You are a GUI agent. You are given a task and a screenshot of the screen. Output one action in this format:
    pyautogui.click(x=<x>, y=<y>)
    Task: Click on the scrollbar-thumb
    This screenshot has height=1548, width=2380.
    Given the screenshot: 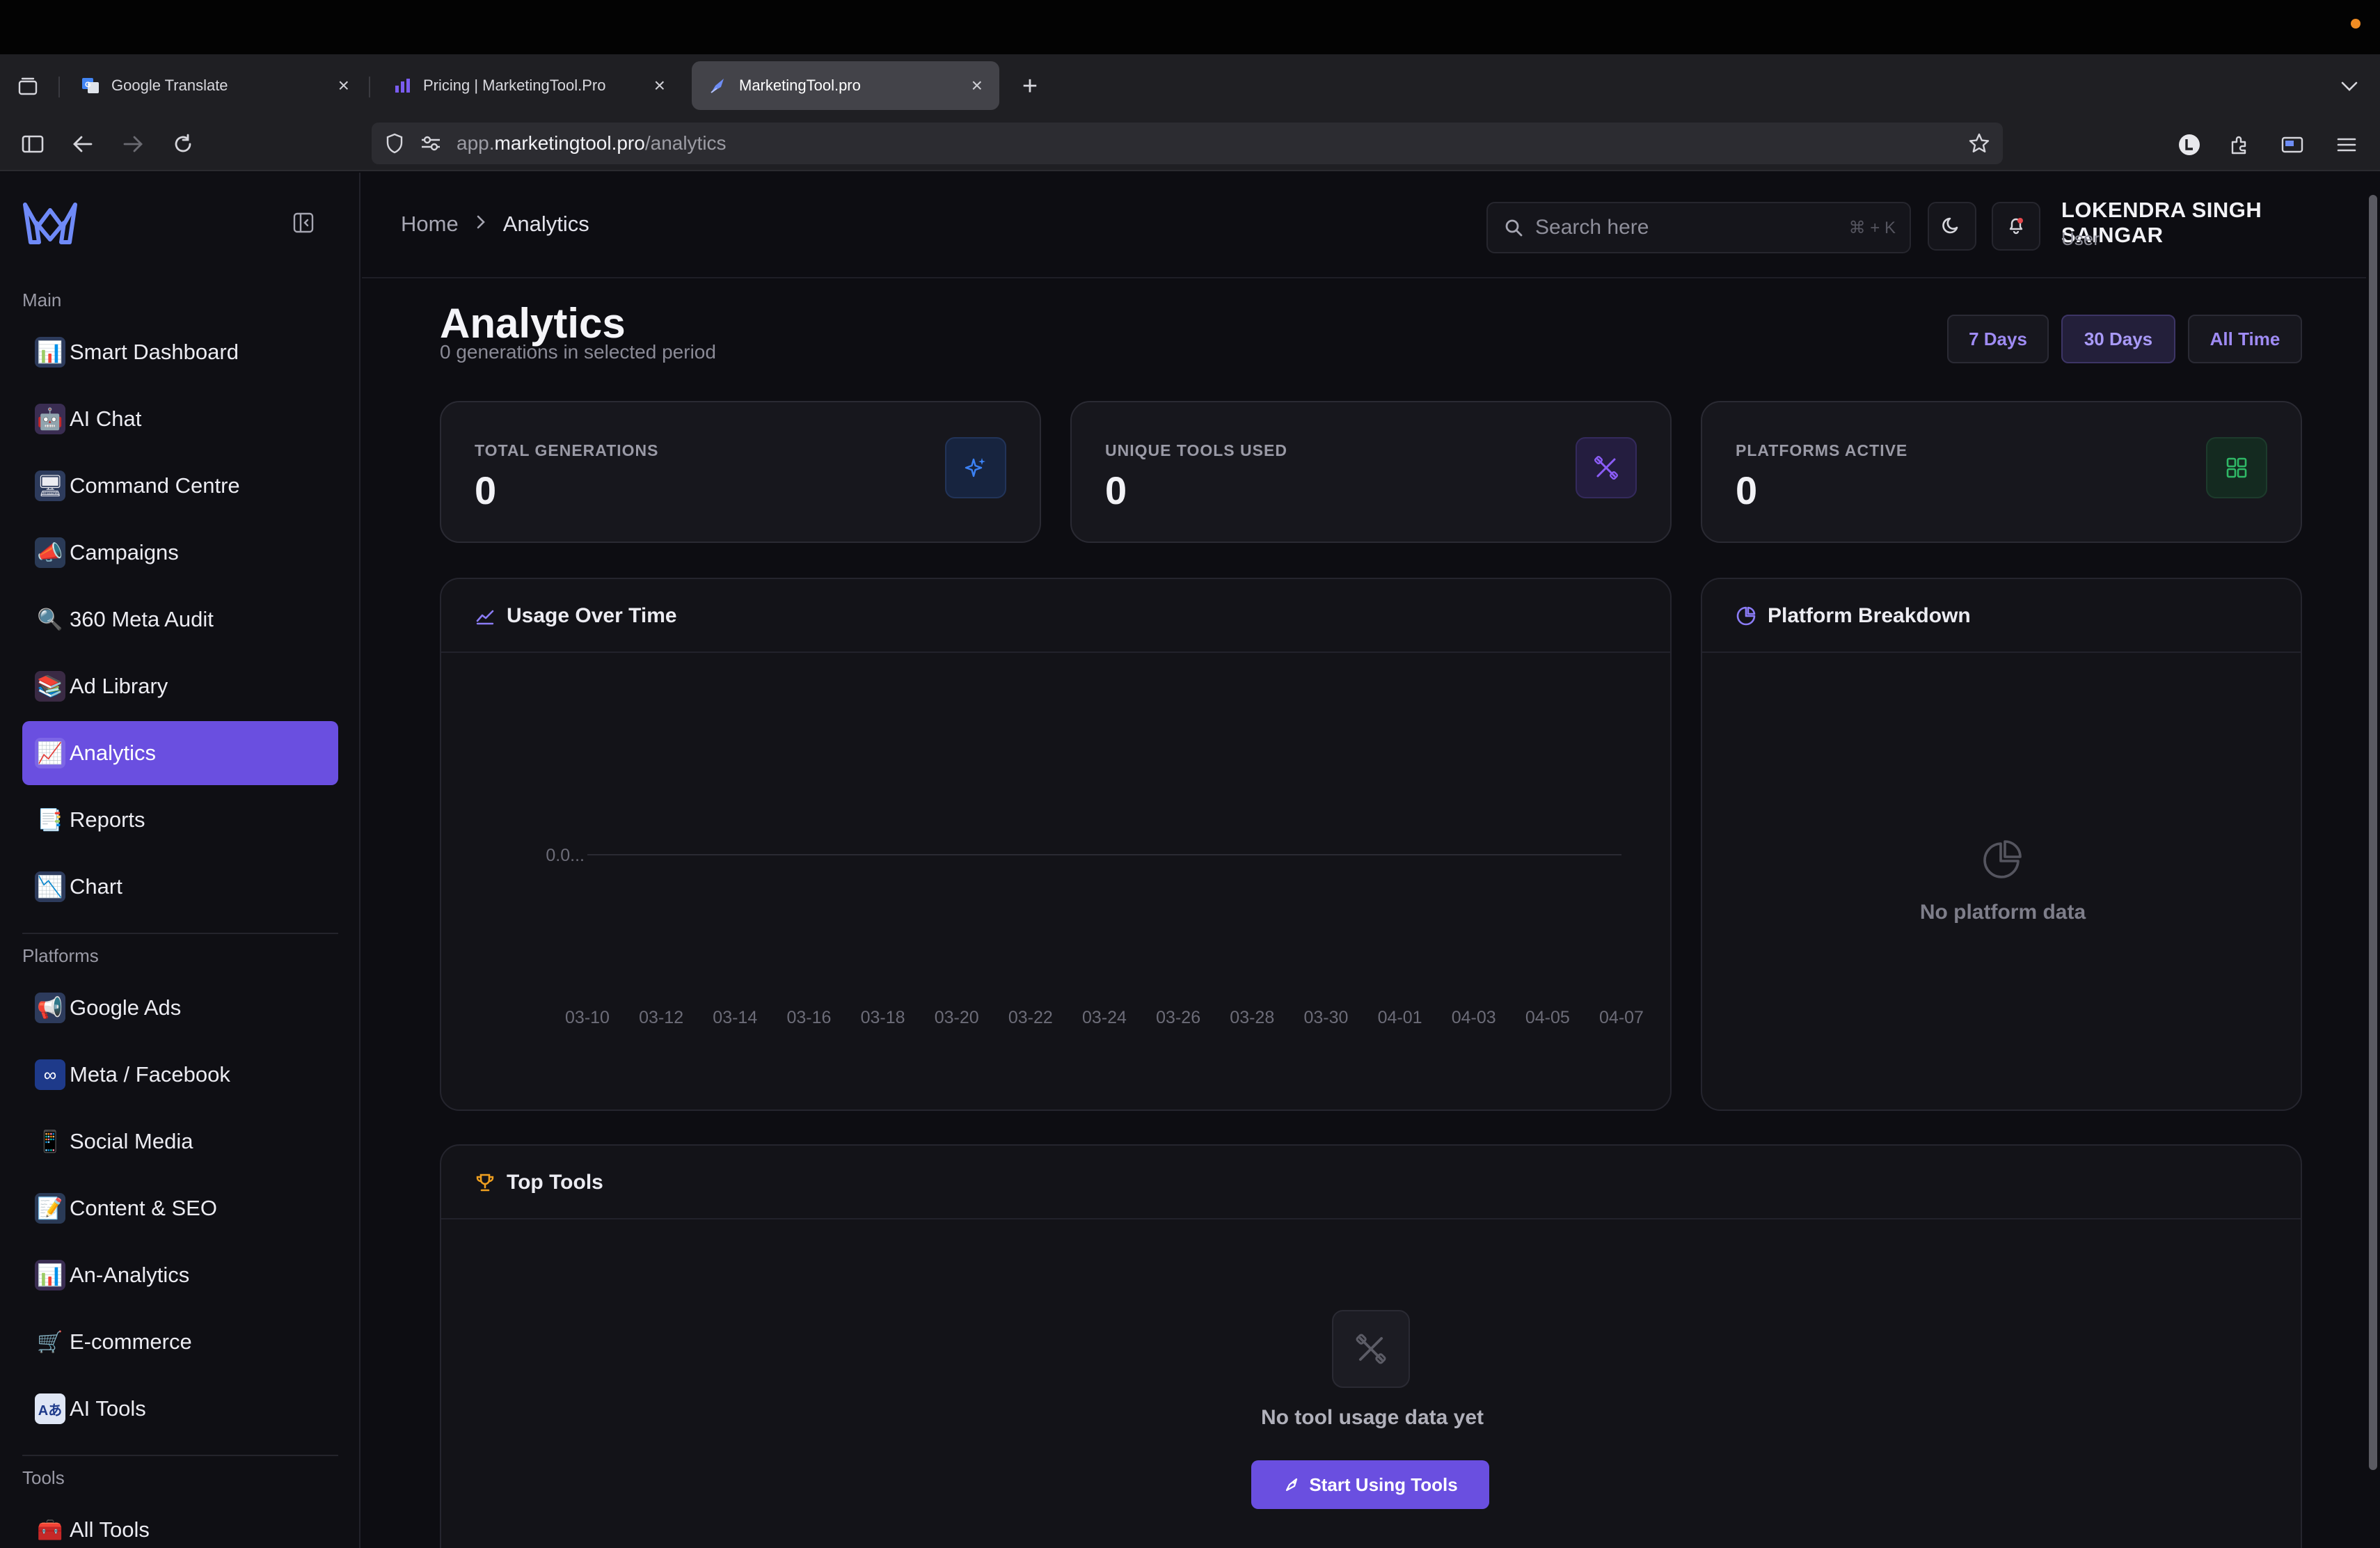 What is the action you would take?
    pyautogui.click(x=2373, y=832)
    